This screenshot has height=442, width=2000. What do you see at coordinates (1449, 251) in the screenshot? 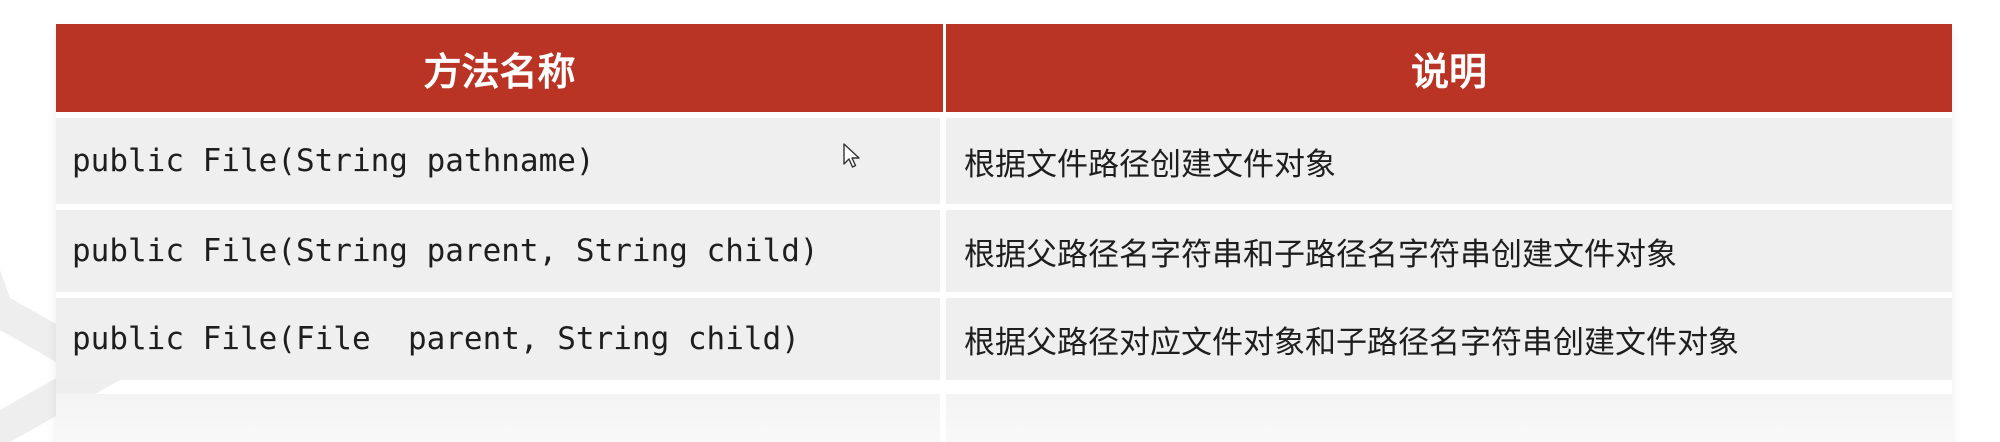
I see `description-cell: 根据父路径名字符串和子路径名字符串创建文件对象` at bounding box center [1449, 251].